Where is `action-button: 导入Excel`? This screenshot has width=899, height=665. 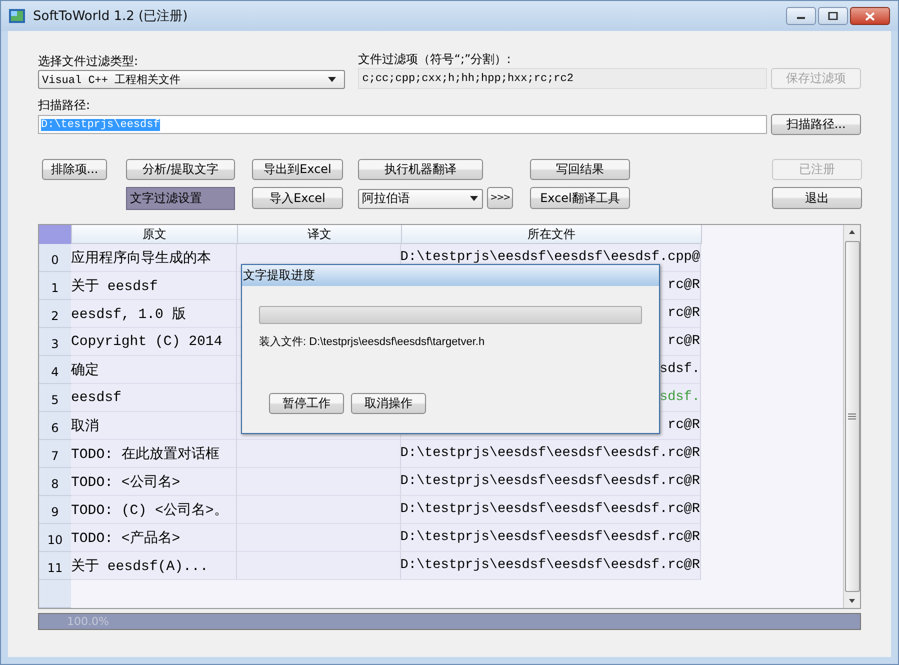 action-button: 导入Excel is located at coordinates (297, 198).